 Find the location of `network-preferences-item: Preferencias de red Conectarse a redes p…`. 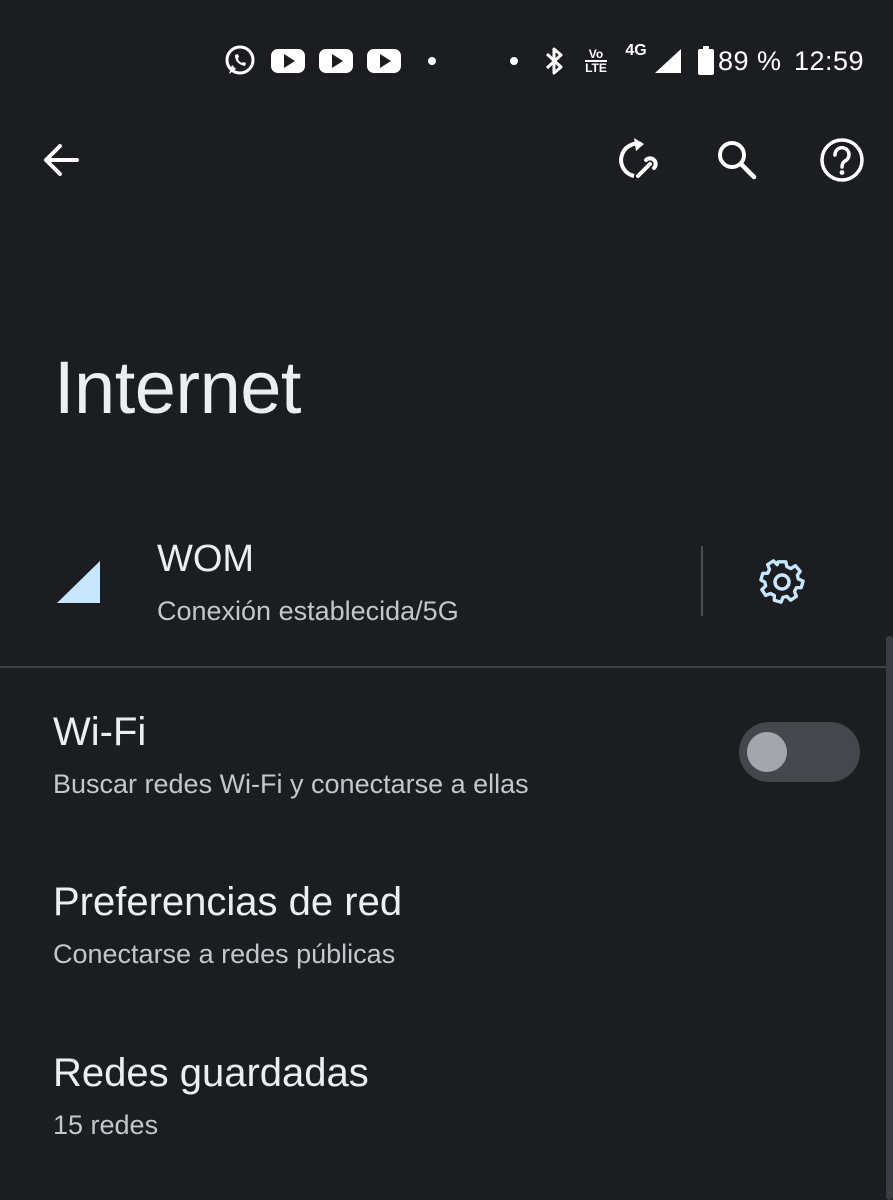

network-preferences-item: Preferencias de red Conectarse a redes p… is located at coordinates (440, 930).